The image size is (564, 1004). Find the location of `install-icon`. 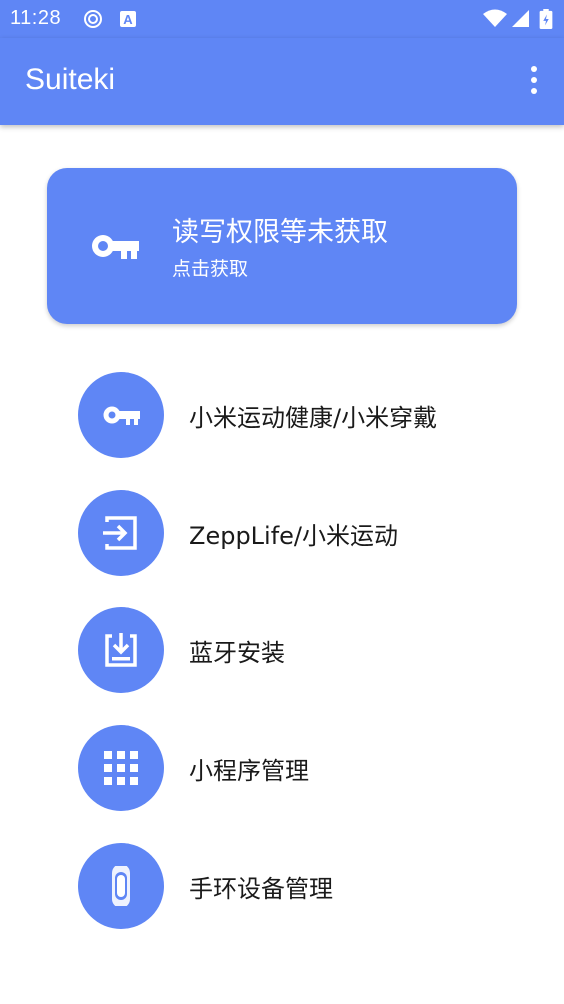

install-icon is located at coordinates (121, 650).